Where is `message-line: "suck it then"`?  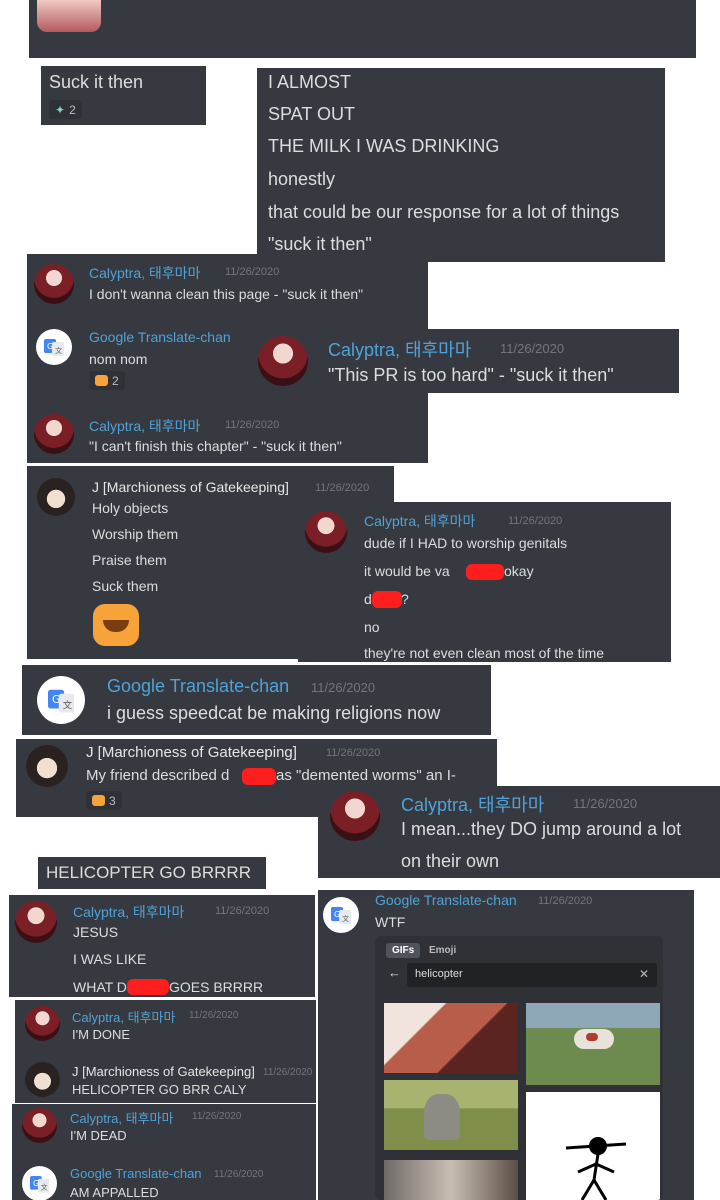 message-line: "suck it then" is located at coordinates (320, 244).